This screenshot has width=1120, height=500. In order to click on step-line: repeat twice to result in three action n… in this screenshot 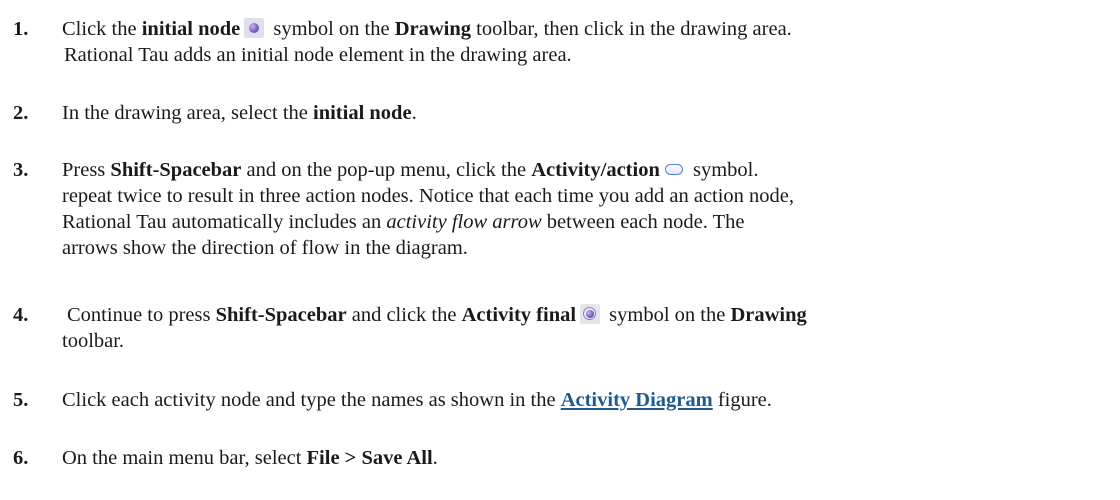, I will do `click(589, 196)`.